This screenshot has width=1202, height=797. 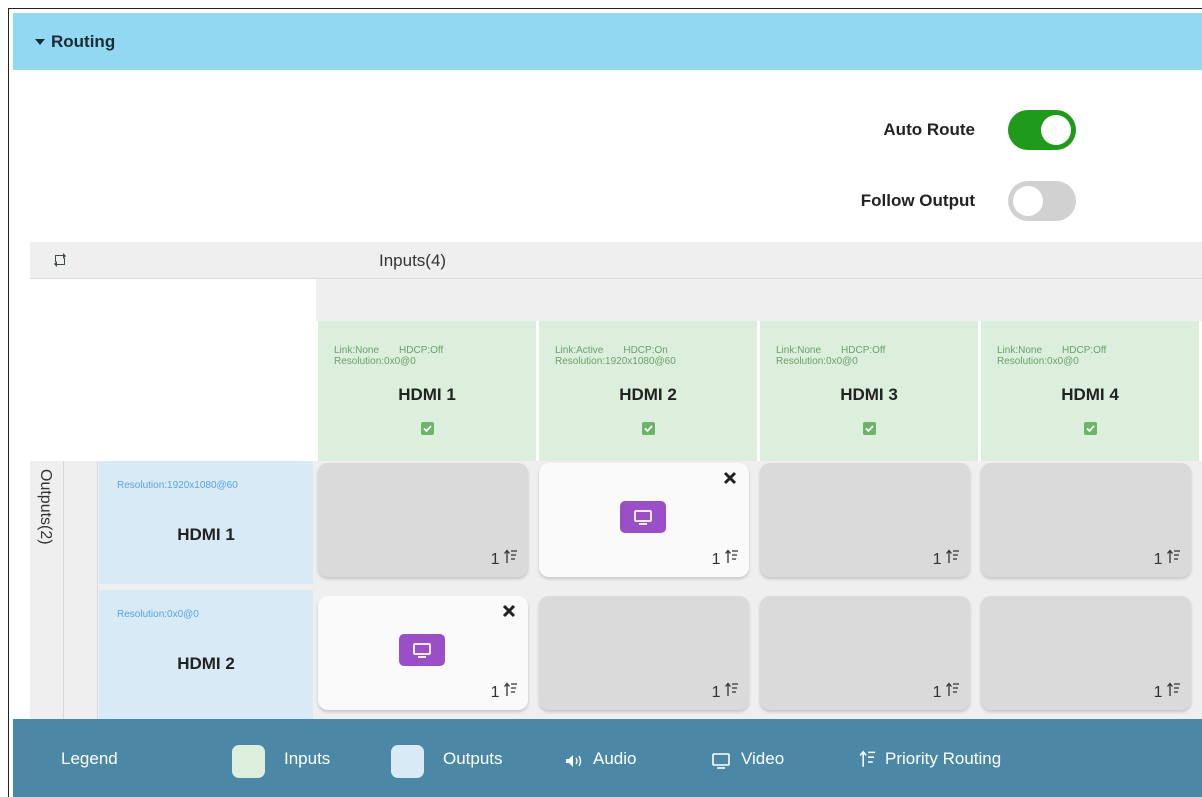 What do you see at coordinates (1090, 394) in the screenshot?
I see `input-name: HDMI 4` at bounding box center [1090, 394].